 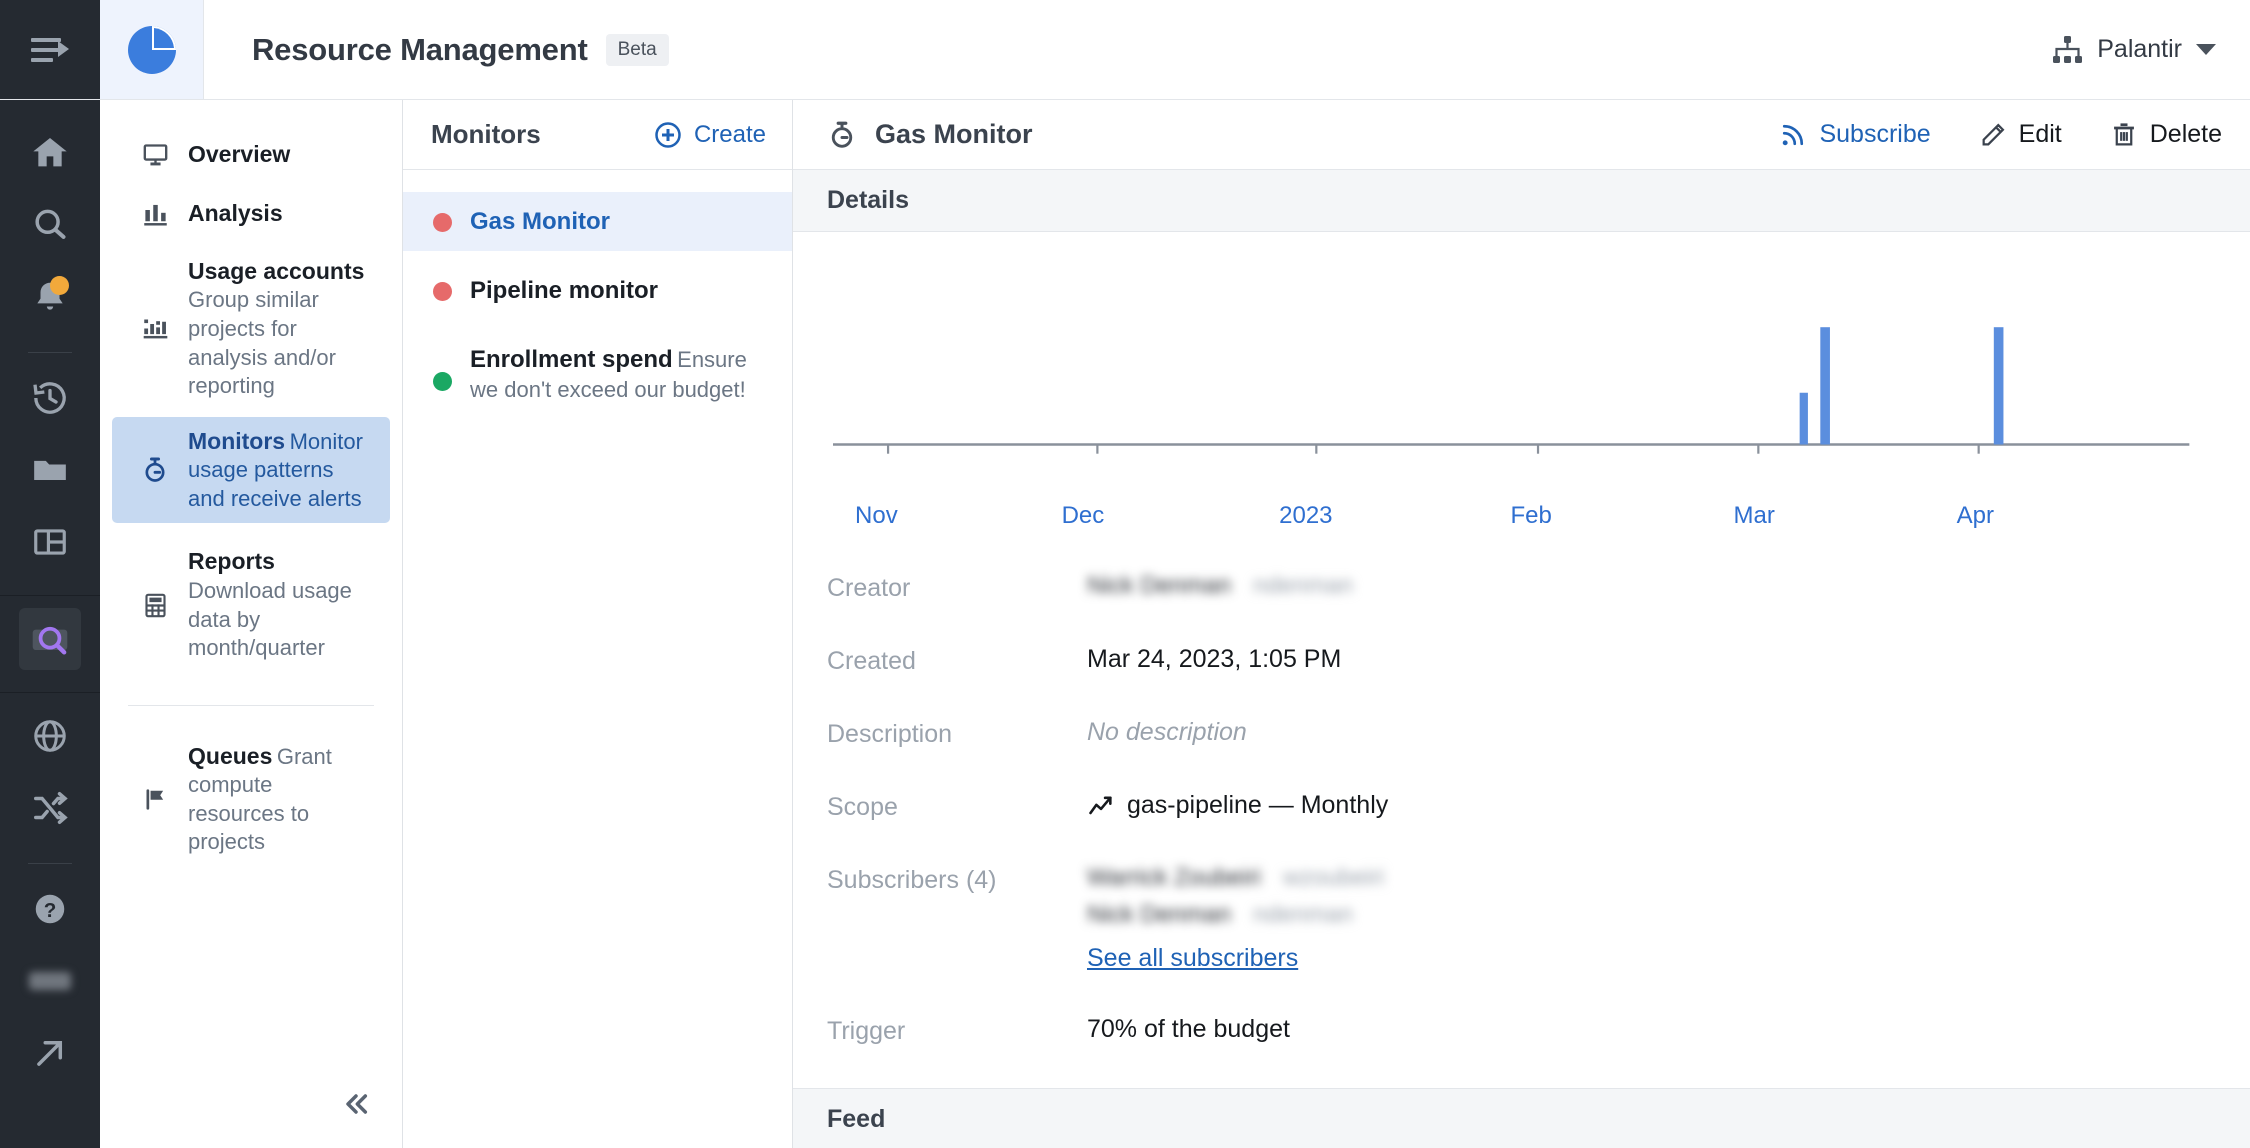 I want to click on external-link-arrow-icon, so click(x=50, y=1053).